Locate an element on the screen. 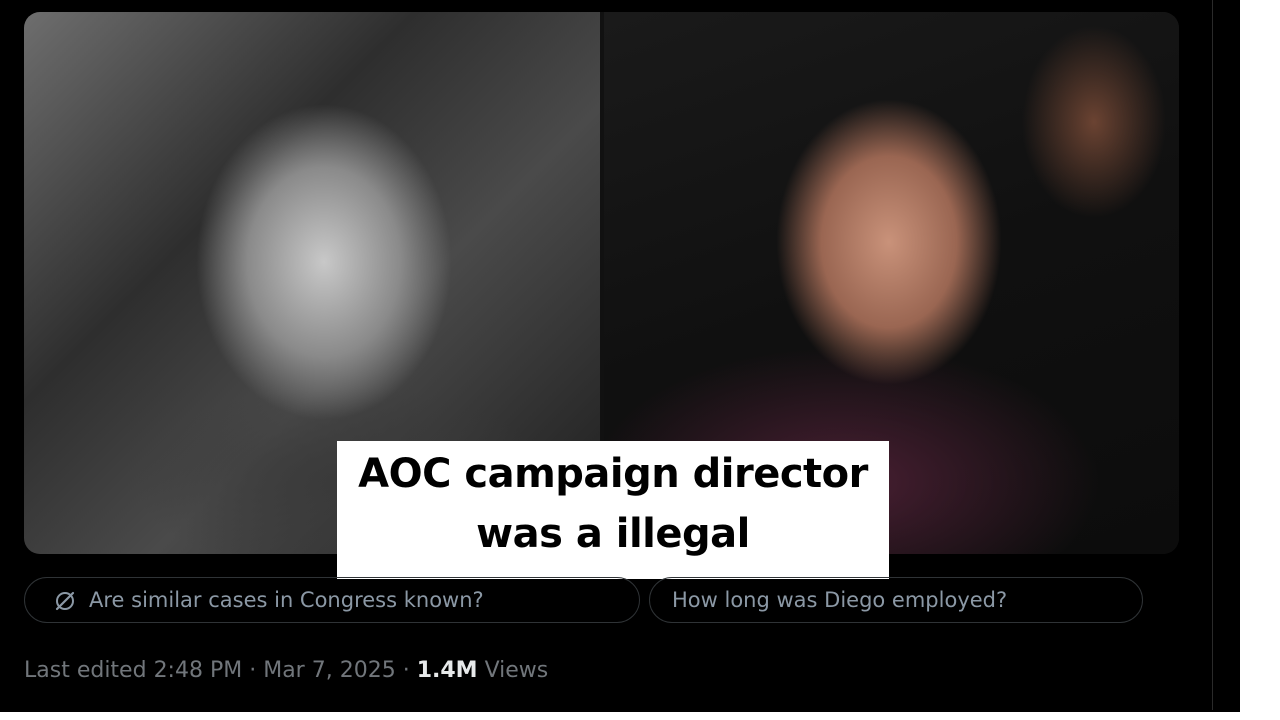 The height and width of the screenshot is (720, 1280). caption-line-1: AOC campaign director is located at coordinates (613, 474).